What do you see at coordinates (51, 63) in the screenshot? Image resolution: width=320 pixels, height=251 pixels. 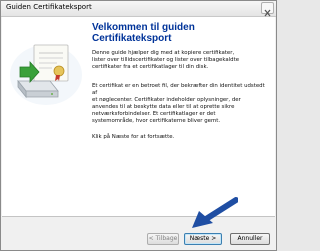 I see `certificate-icon` at bounding box center [51, 63].